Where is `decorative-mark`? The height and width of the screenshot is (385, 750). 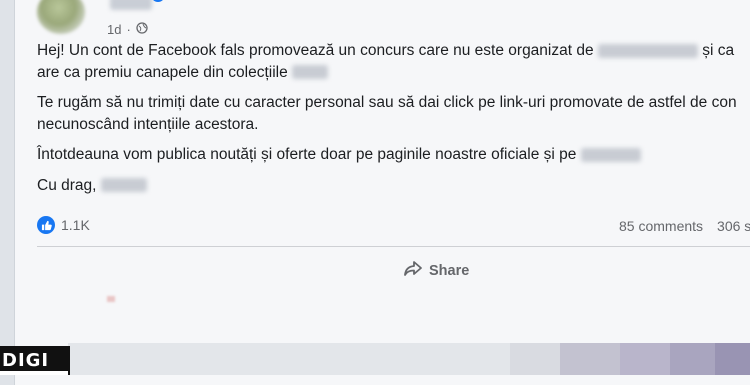 decorative-mark is located at coordinates (111, 299).